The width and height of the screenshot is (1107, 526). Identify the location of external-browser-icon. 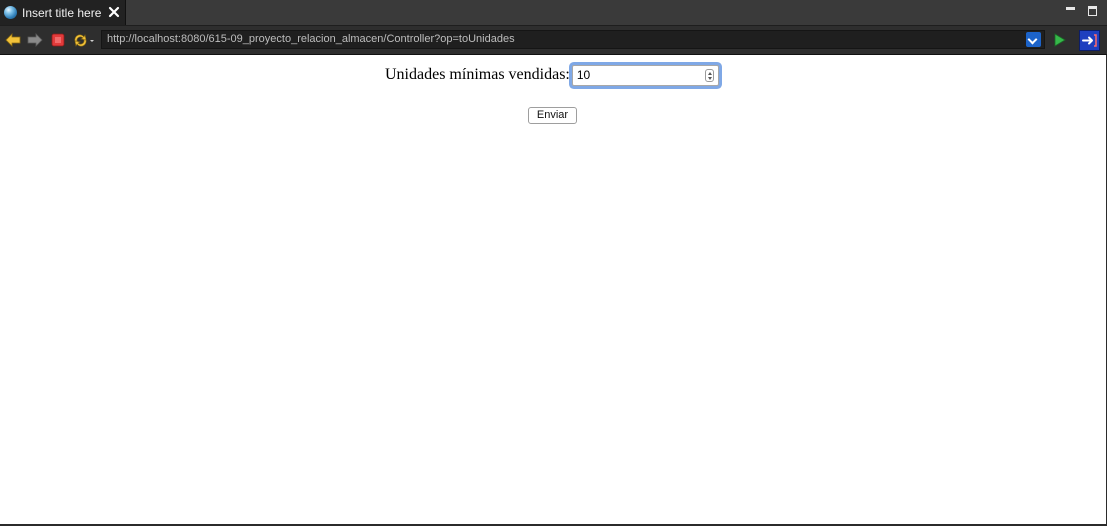
(1089, 40).